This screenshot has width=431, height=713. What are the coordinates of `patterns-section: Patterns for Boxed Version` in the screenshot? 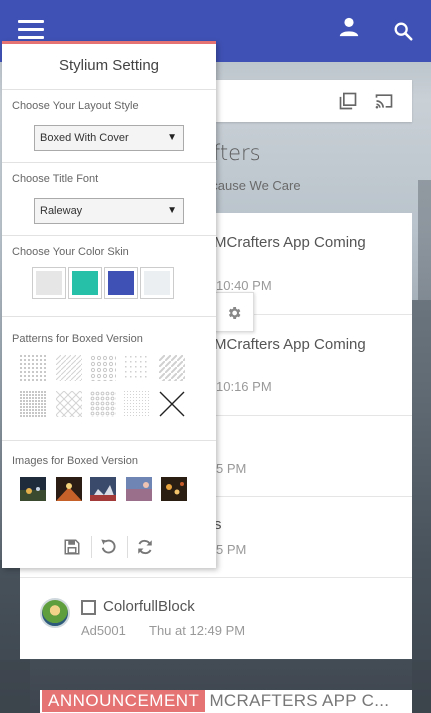 It's located at (109, 378).